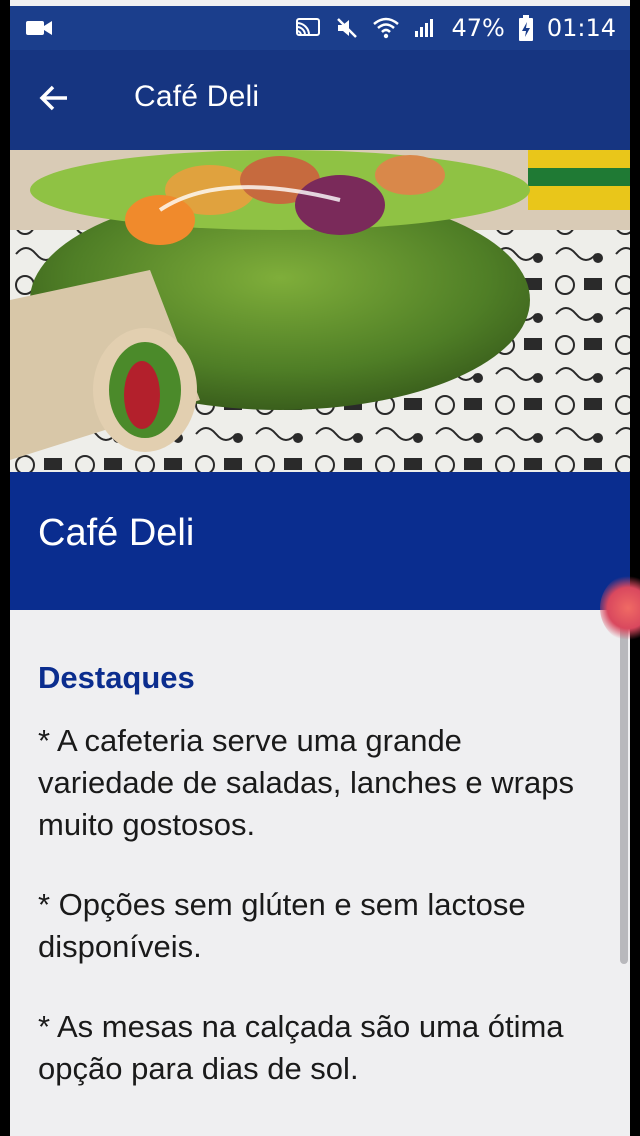 Image resolution: width=640 pixels, height=1136 pixels. I want to click on app-bar-title: Café Deli, so click(197, 96).